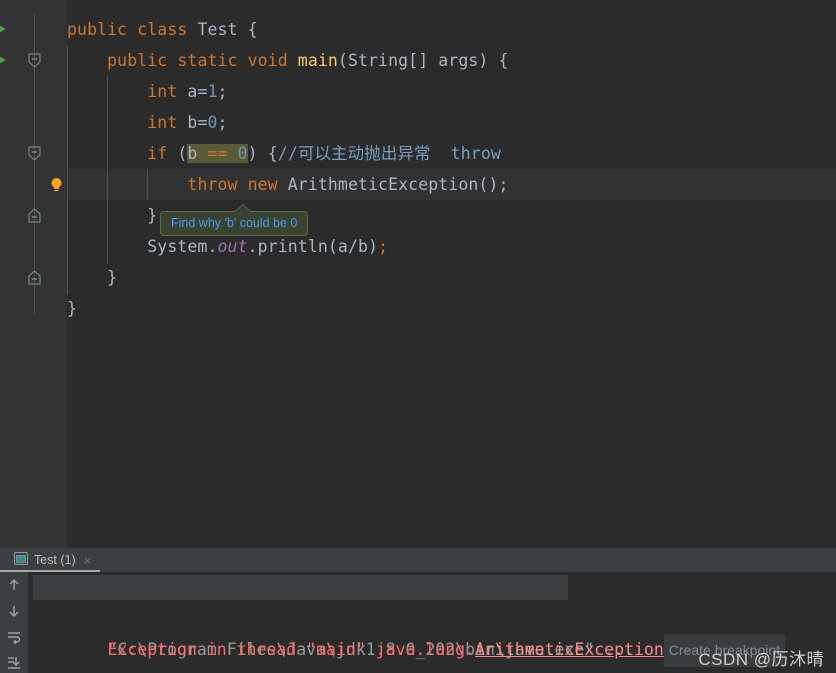 The width and height of the screenshot is (836, 673). What do you see at coordinates (14, 585) in the screenshot?
I see `scroll-up-icon` at bounding box center [14, 585].